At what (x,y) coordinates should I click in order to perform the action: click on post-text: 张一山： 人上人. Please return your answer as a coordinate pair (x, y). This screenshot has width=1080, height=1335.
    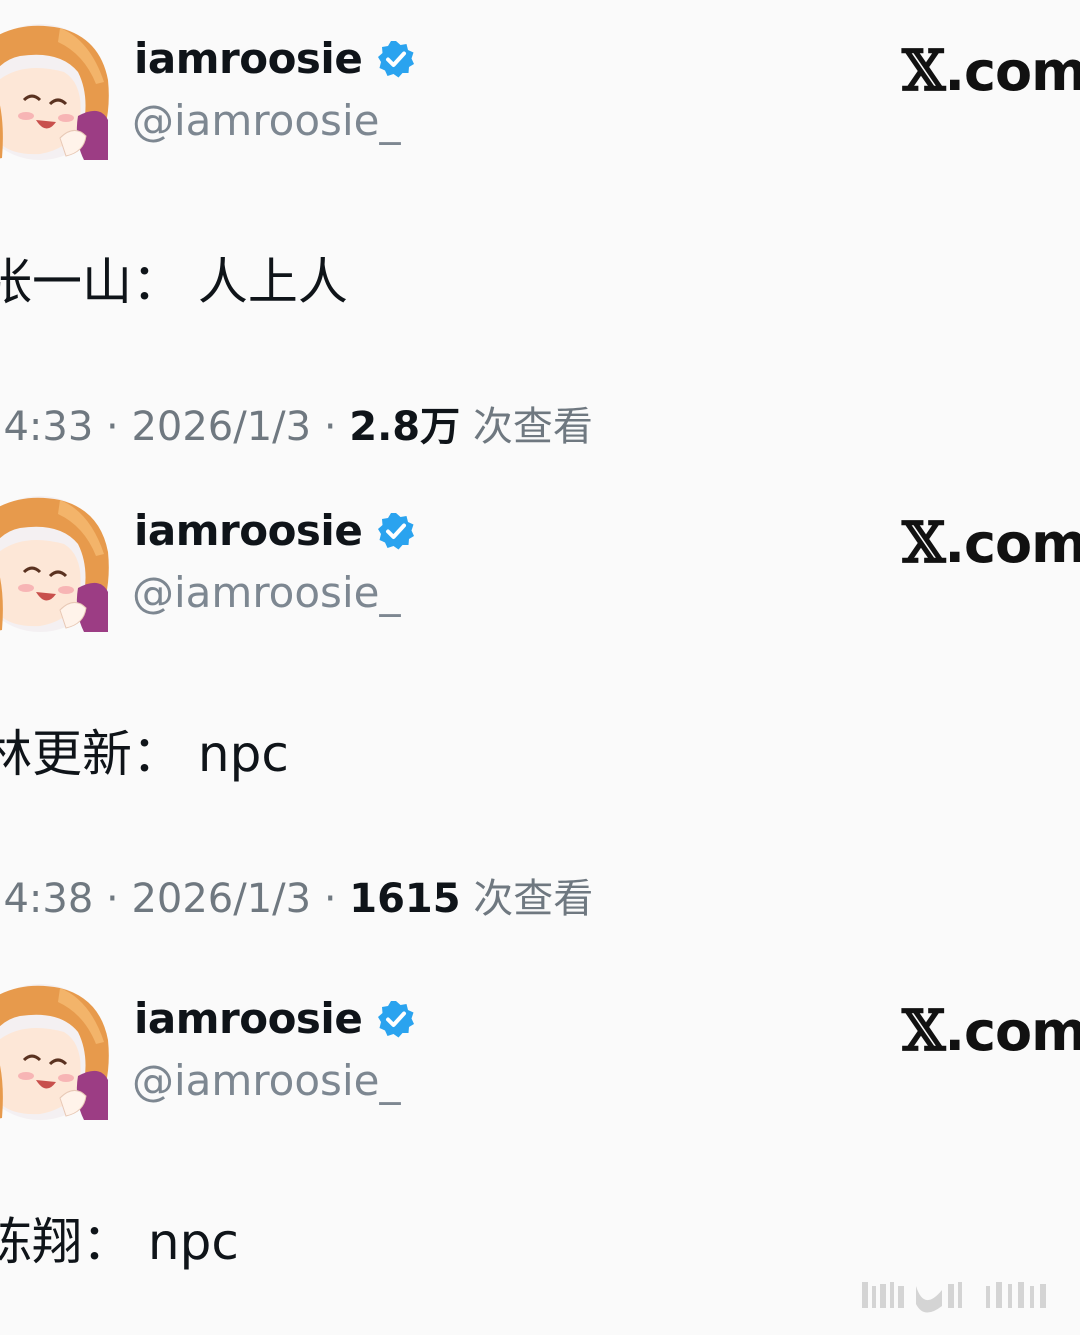
    Looking at the image, I should click on (174, 282).